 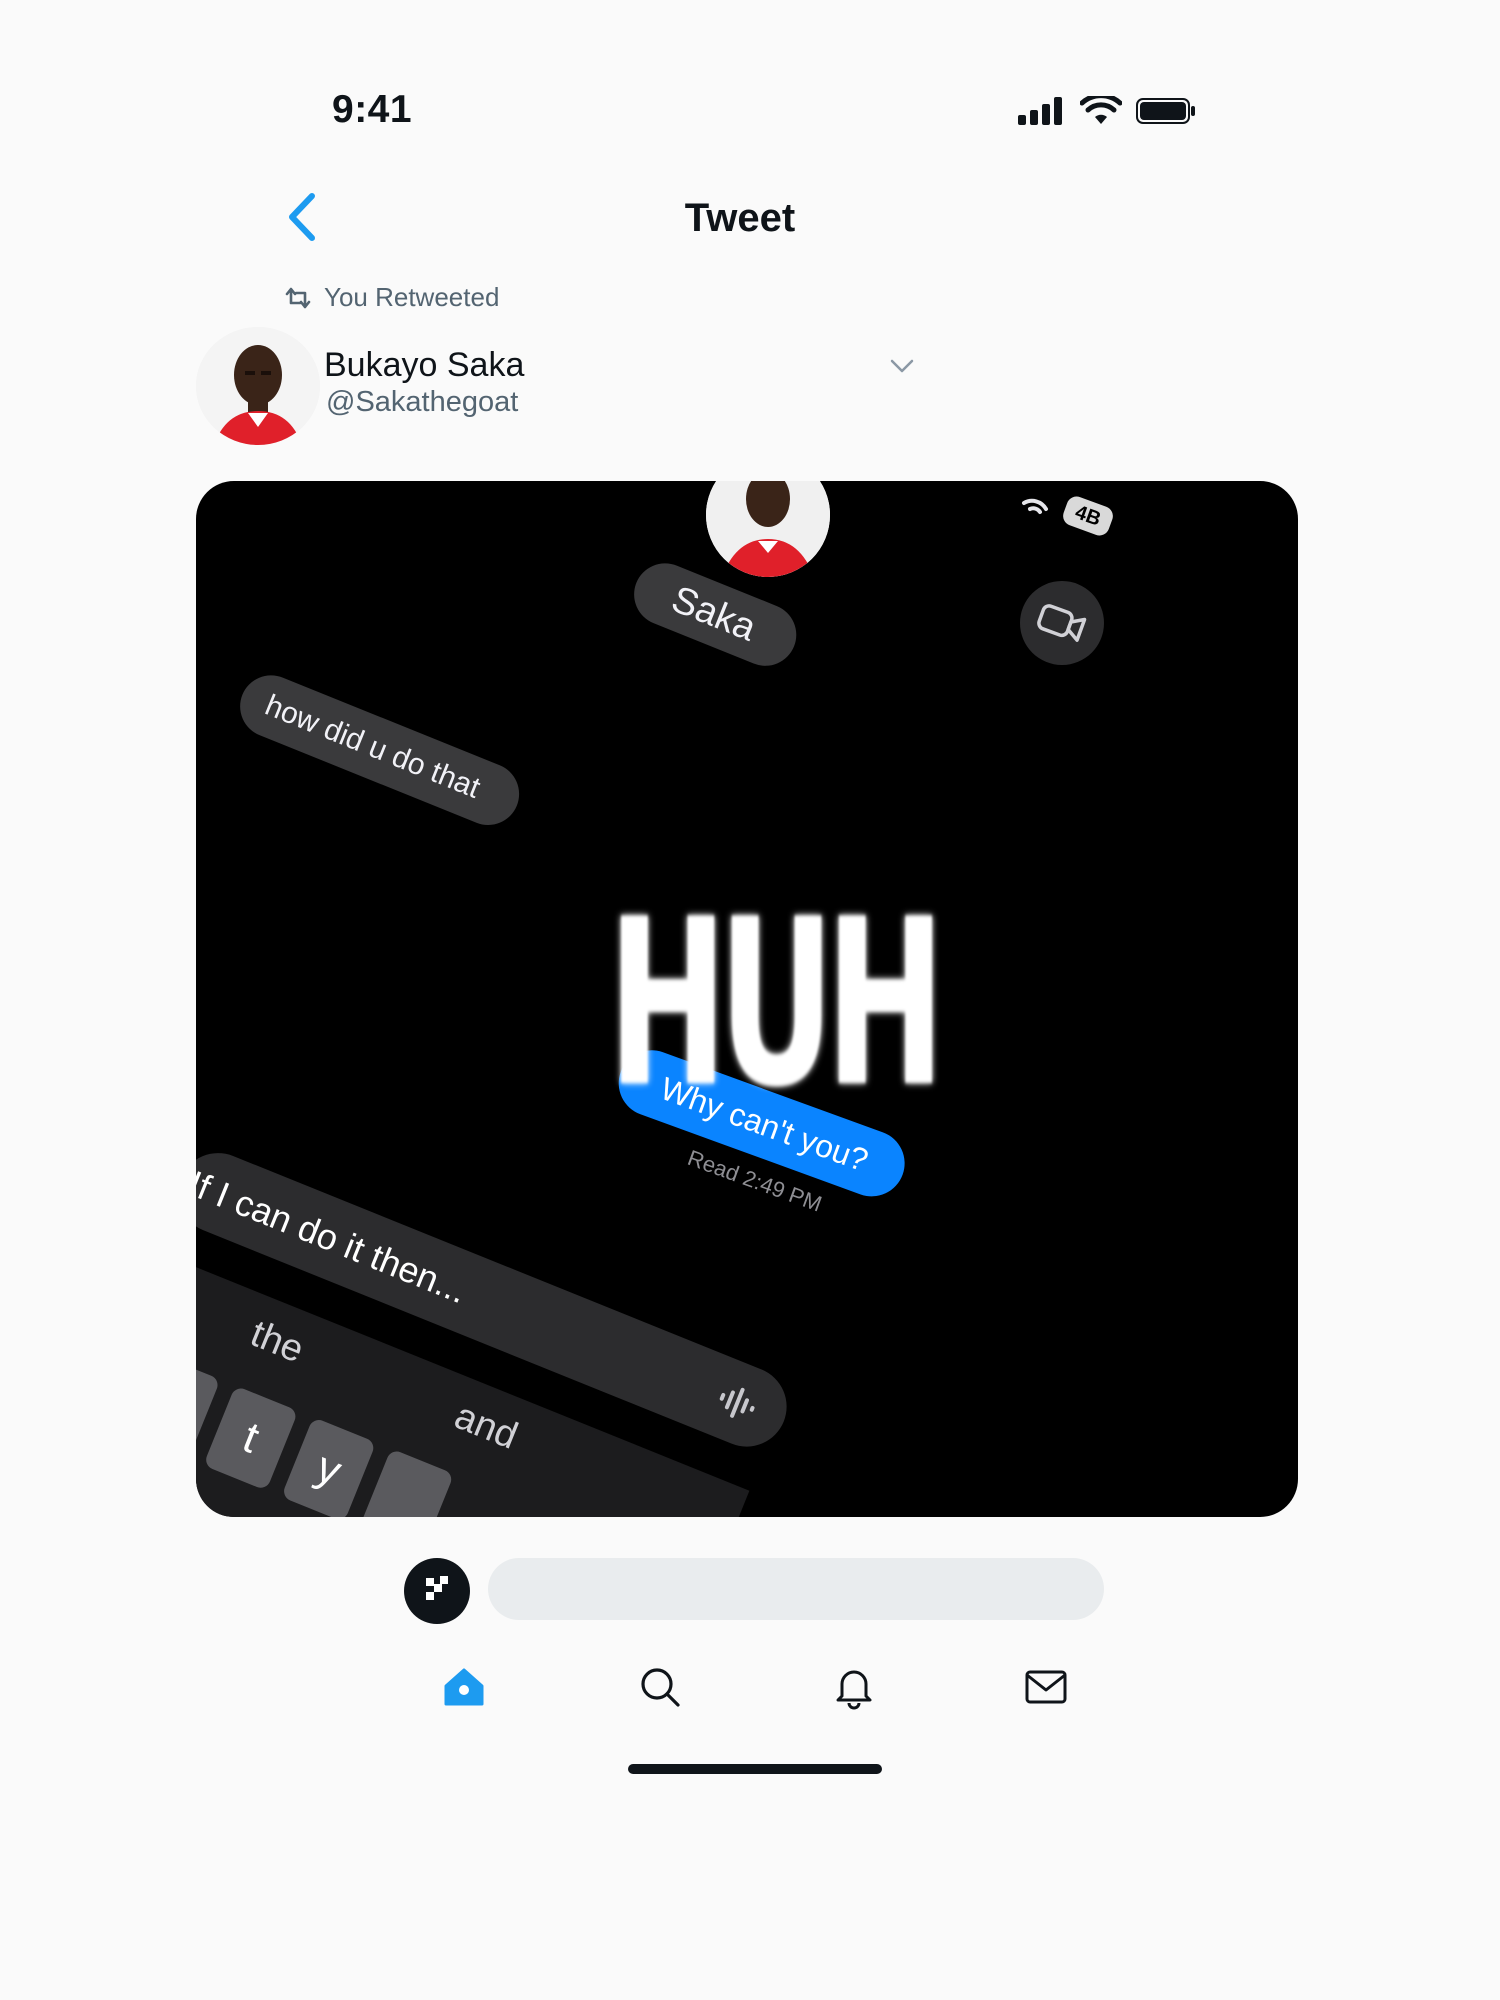 I want to click on nav-search, so click(x=660, y=1687).